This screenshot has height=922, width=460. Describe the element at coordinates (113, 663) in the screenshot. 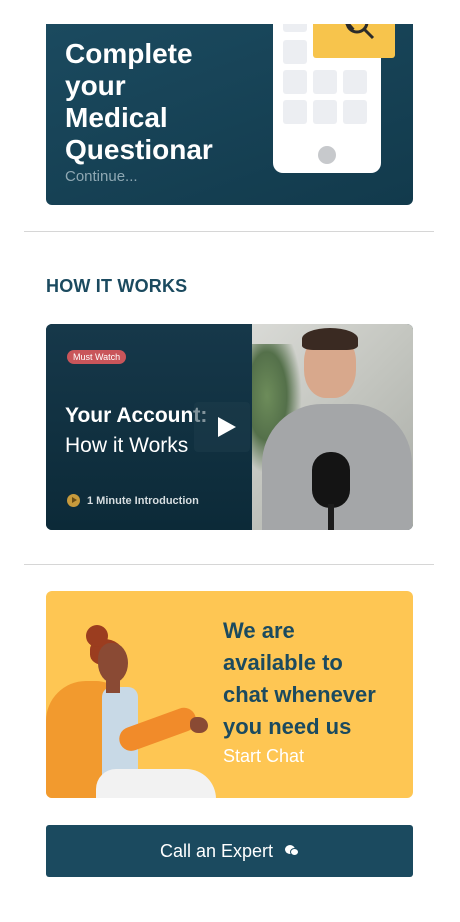

I see `illustration-face` at that location.